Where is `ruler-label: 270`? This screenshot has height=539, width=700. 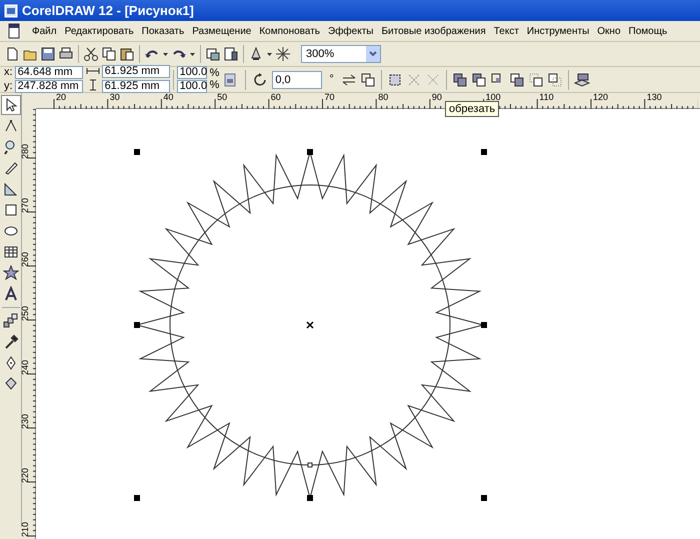 ruler-label: 270 is located at coordinates (25, 206).